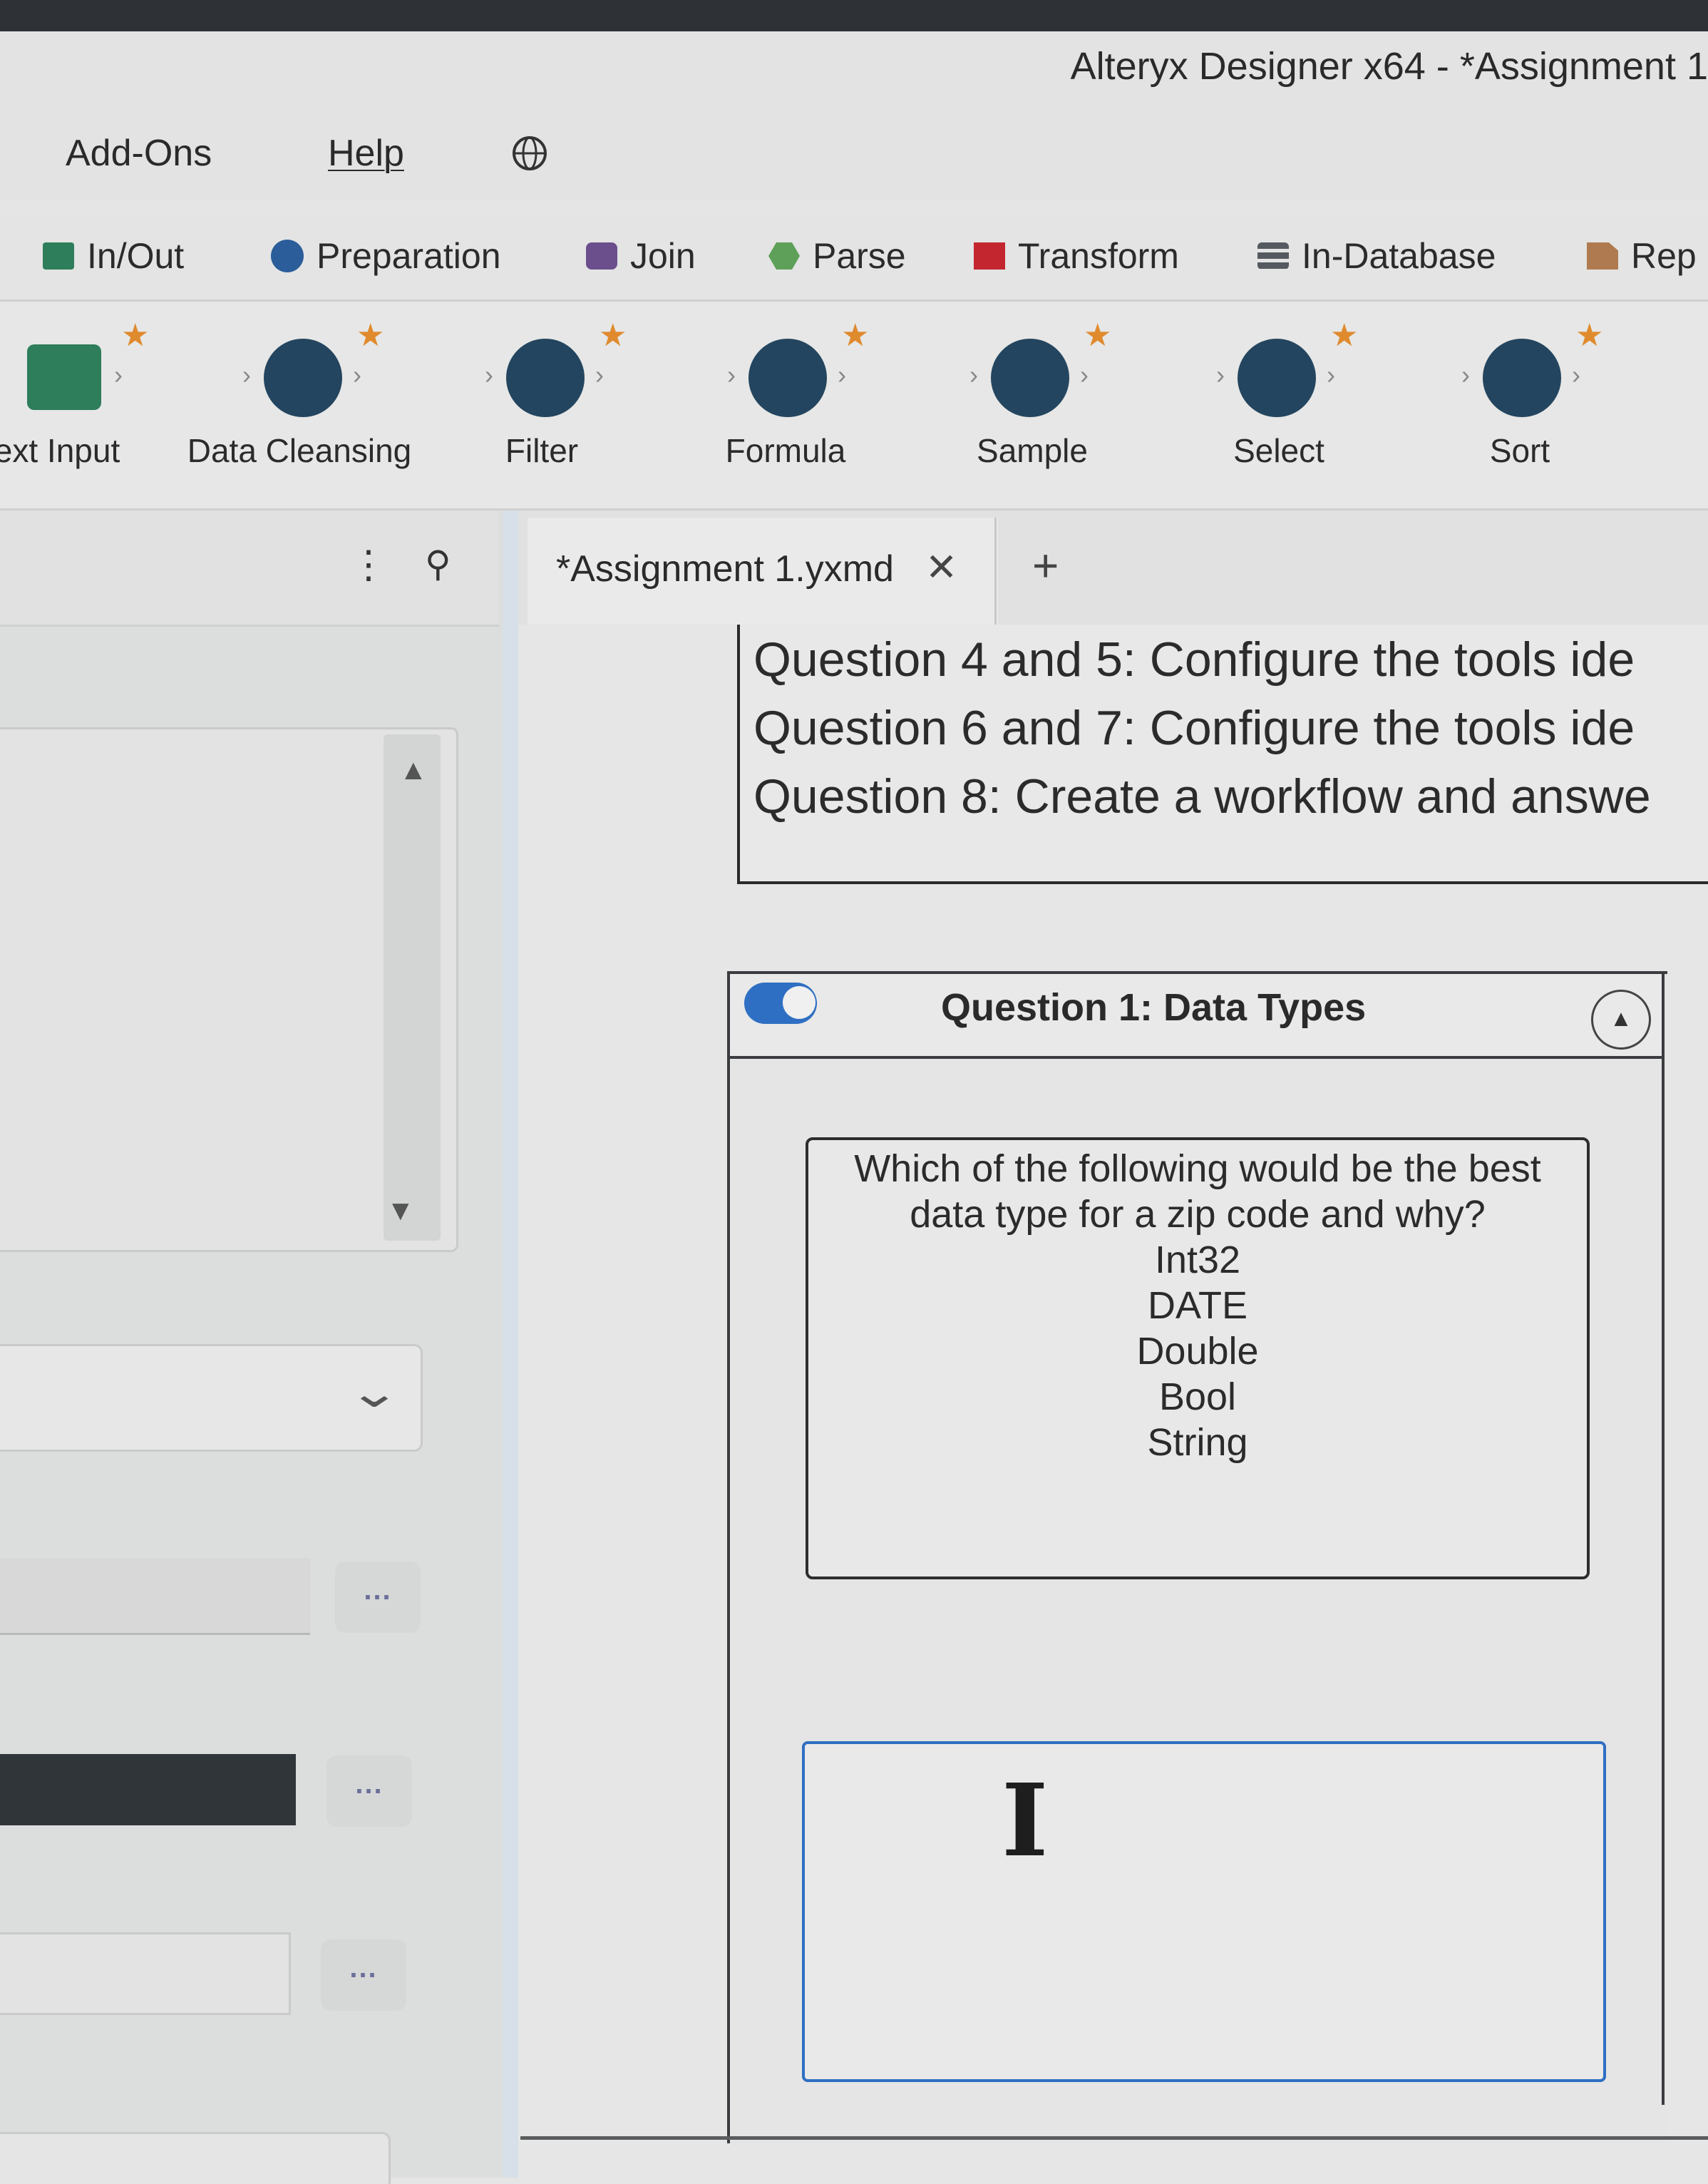  What do you see at coordinates (60, 450) in the screenshot?
I see `tool-label: ext Input` at bounding box center [60, 450].